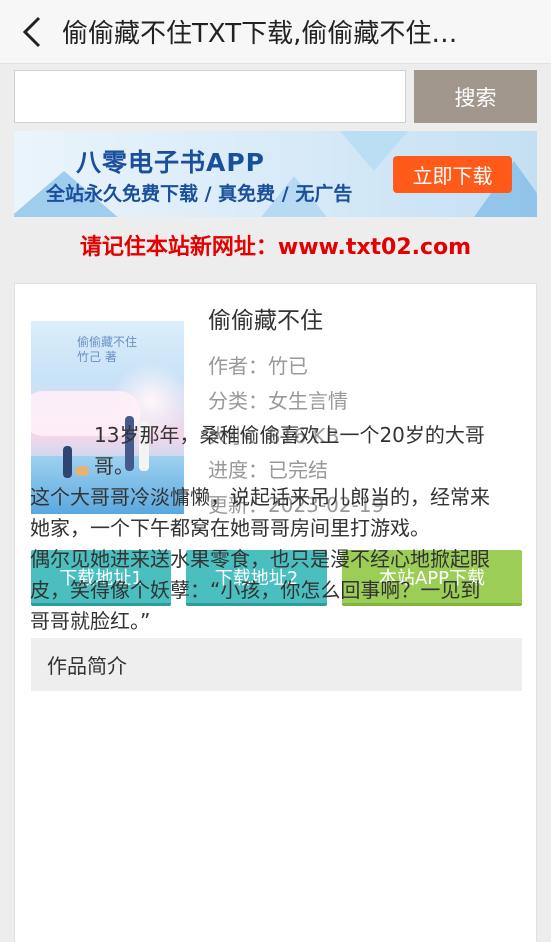 This screenshot has width=551, height=942. I want to click on chevron-left-icon, so click(31, 31).